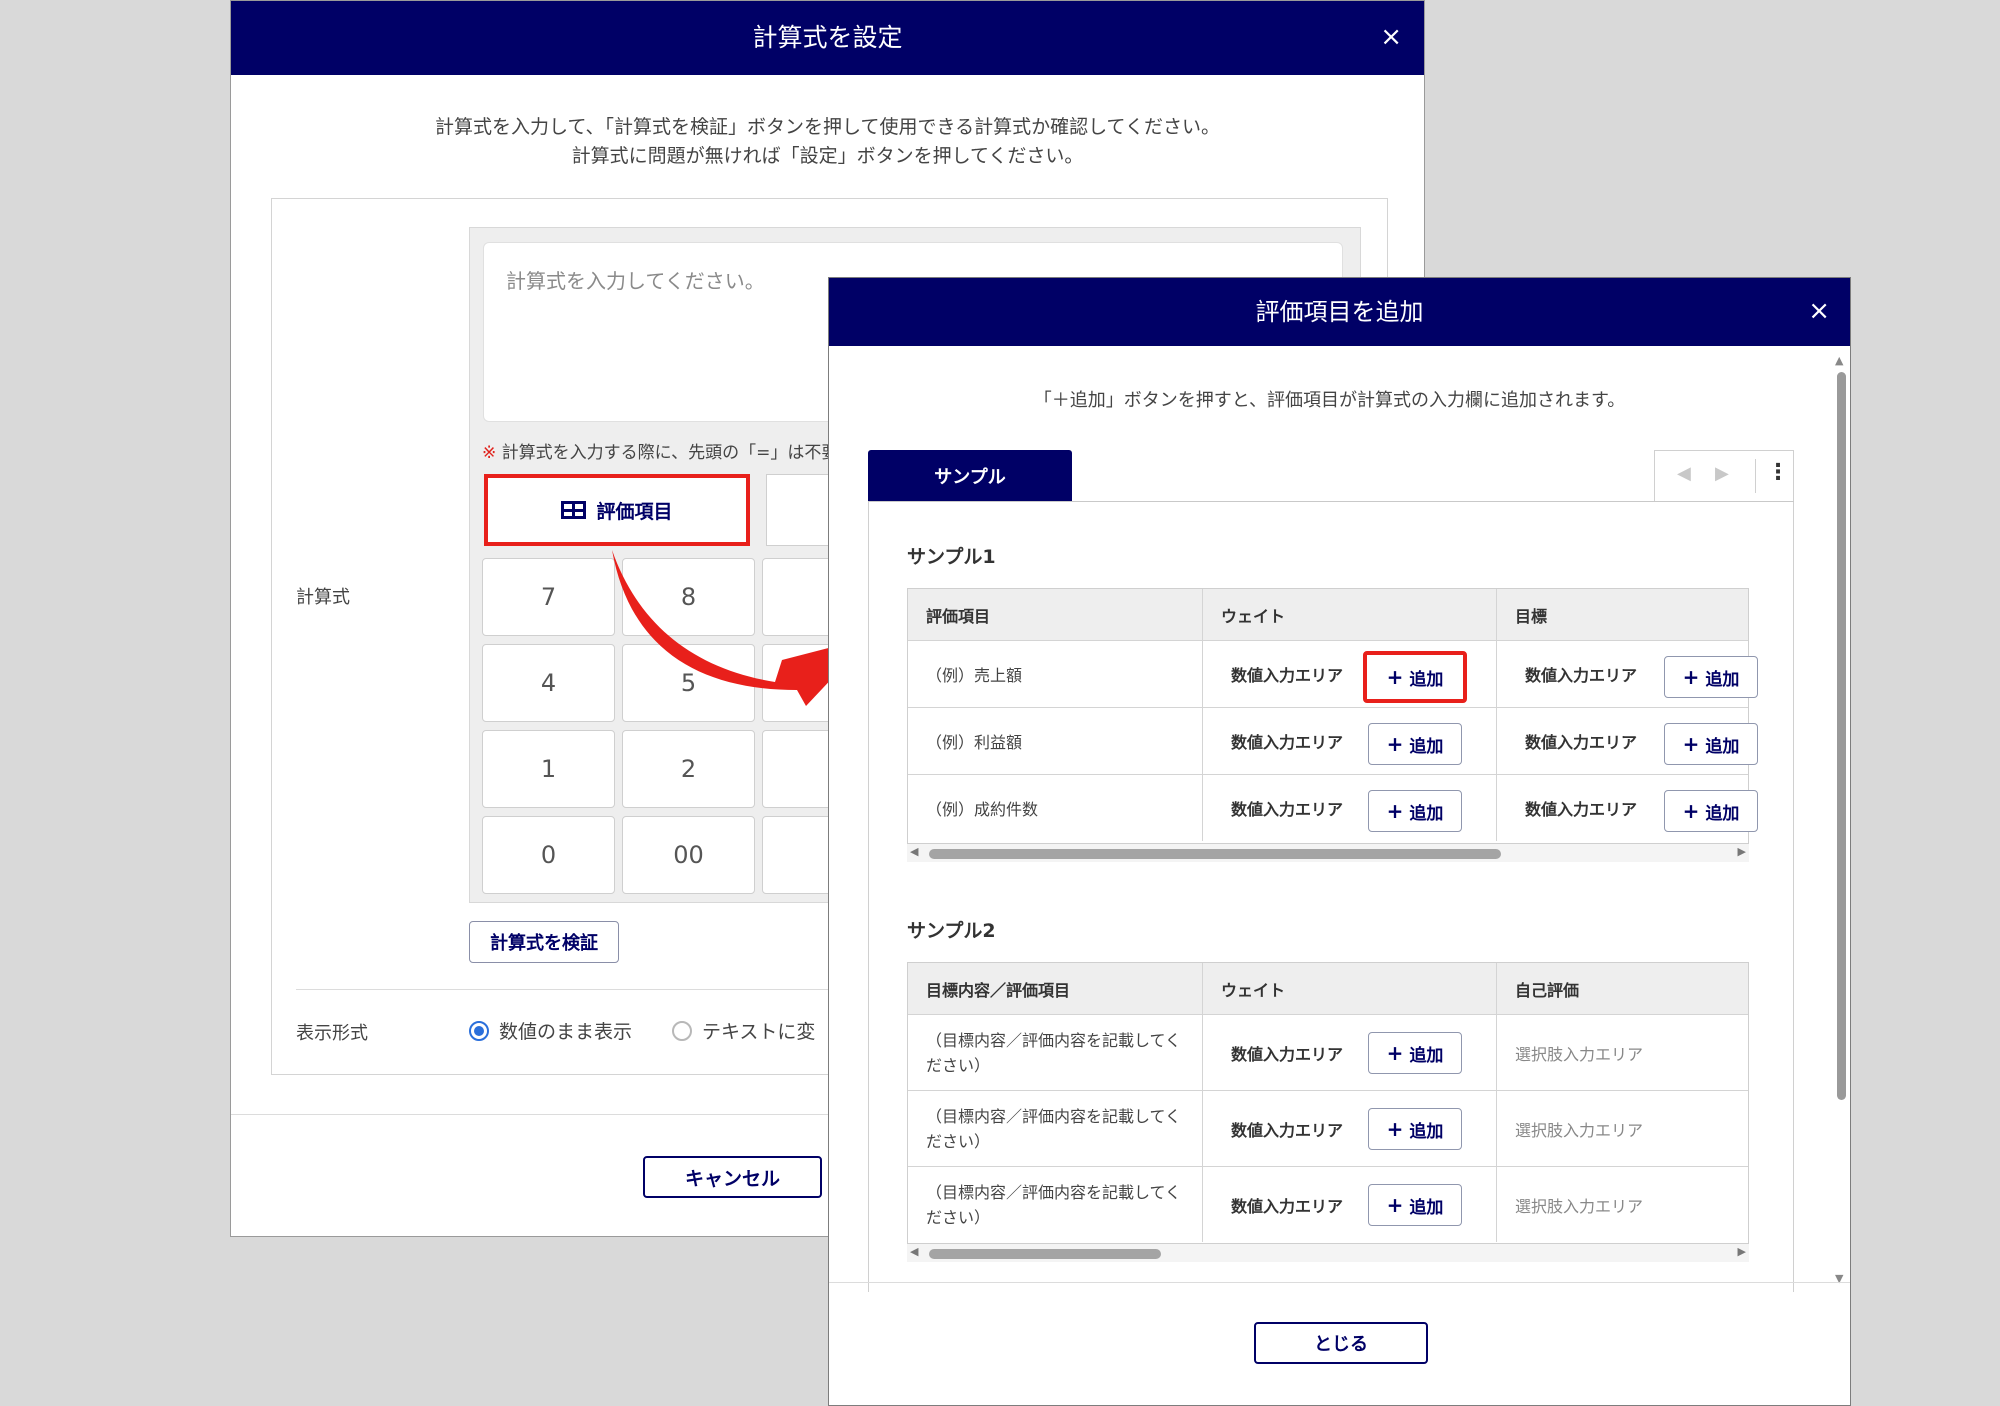  I want to click on vertical-scrollbar: ▲ ▼, so click(1841, 822).